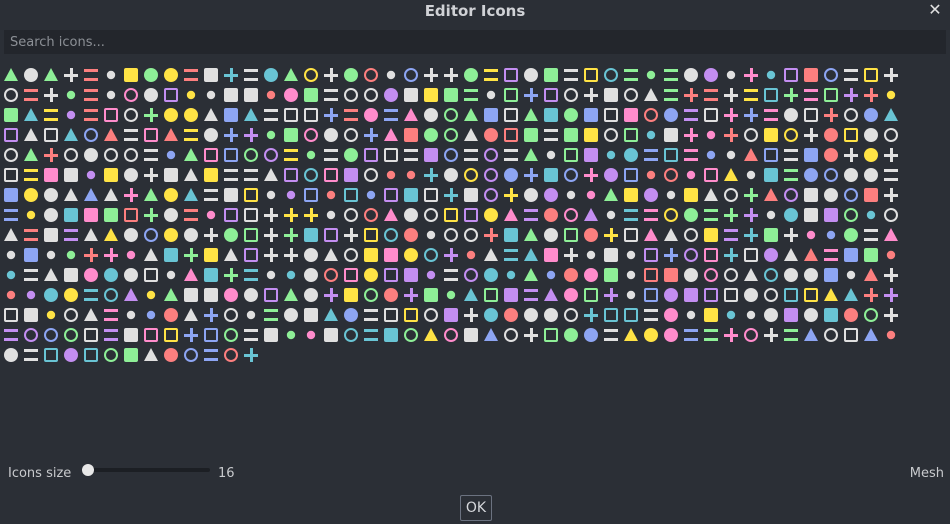 This screenshot has height=524, width=950. I want to click on icons-size-slider, so click(146, 470).